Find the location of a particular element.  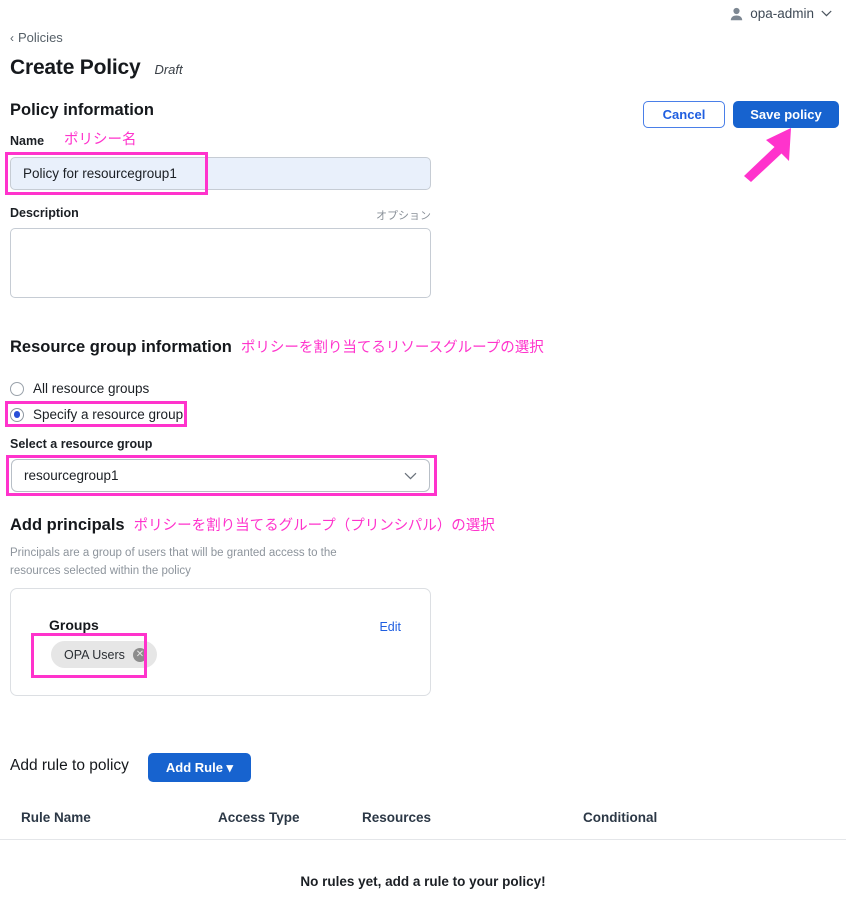

radio-label: All resource groups is located at coordinates (91, 388).